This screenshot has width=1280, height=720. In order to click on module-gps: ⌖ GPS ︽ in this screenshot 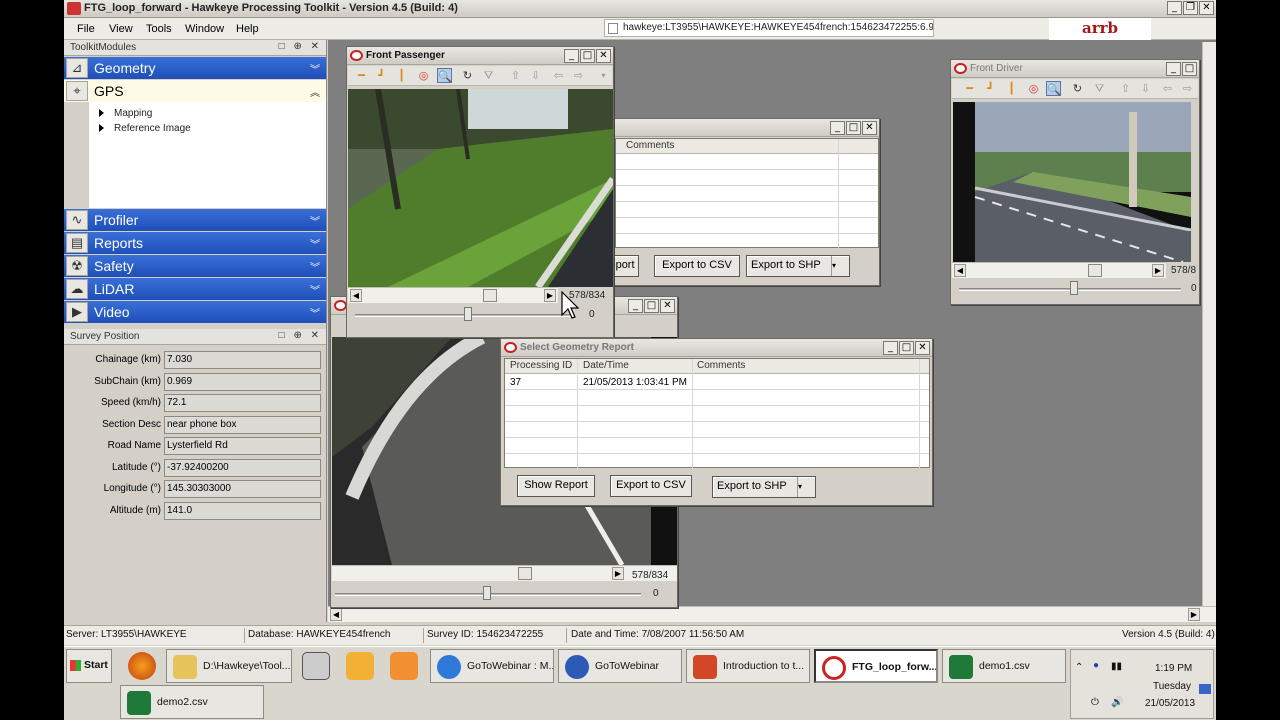, I will do `click(195, 91)`.